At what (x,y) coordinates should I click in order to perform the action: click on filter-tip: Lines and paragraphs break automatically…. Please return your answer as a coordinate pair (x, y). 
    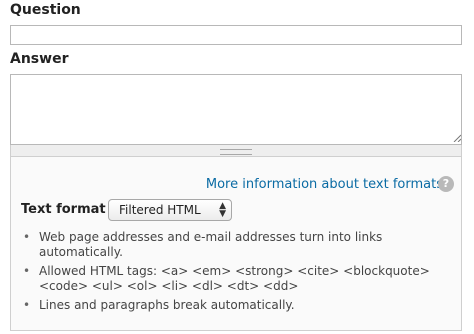
    Looking at the image, I should click on (236, 305).